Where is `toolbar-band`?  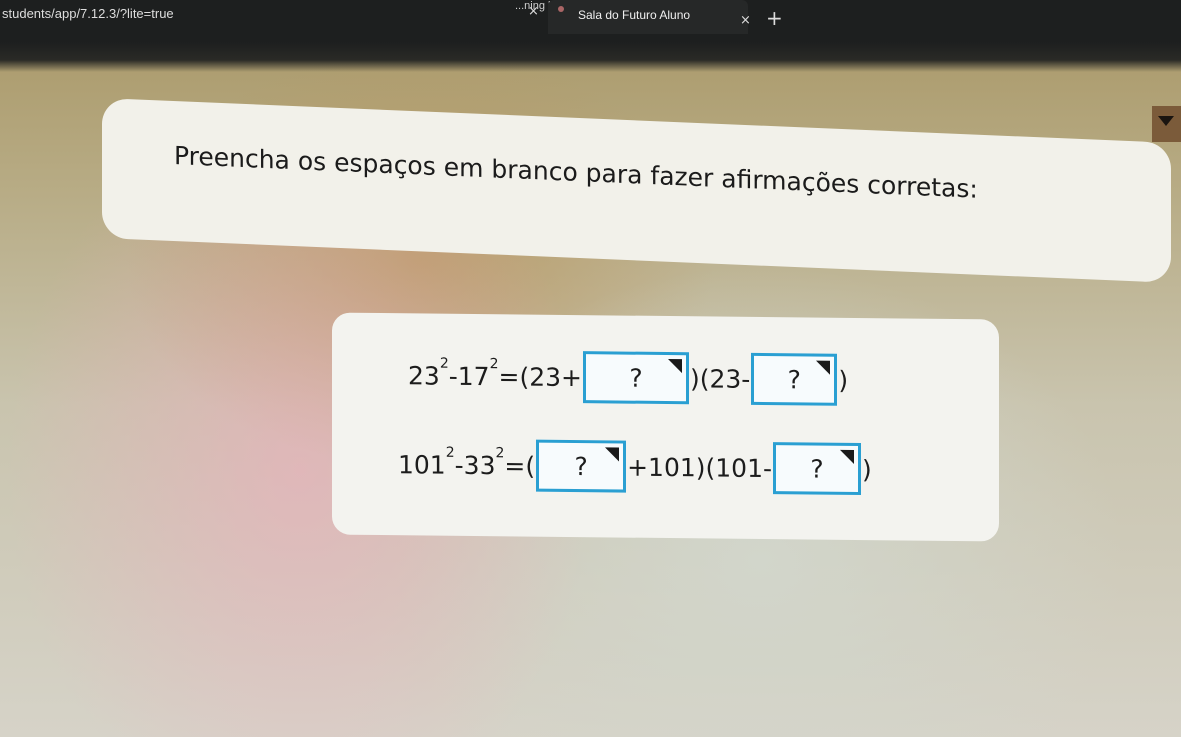
toolbar-band is located at coordinates (590, 57).